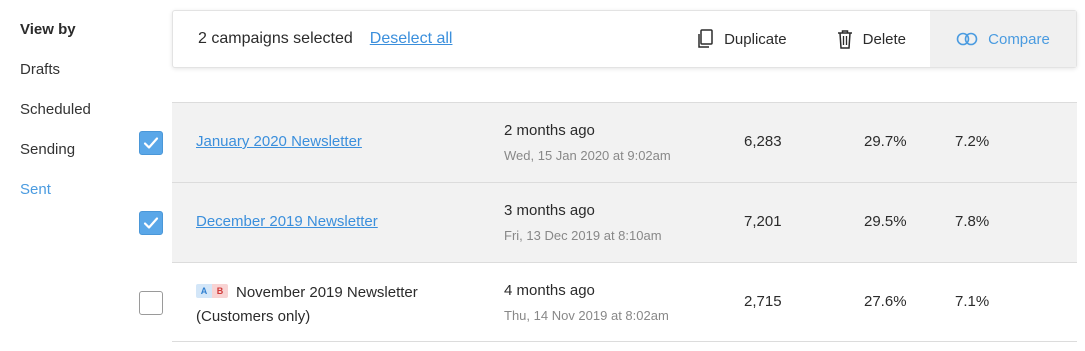  I want to click on variant-b-label: B, so click(220, 291).